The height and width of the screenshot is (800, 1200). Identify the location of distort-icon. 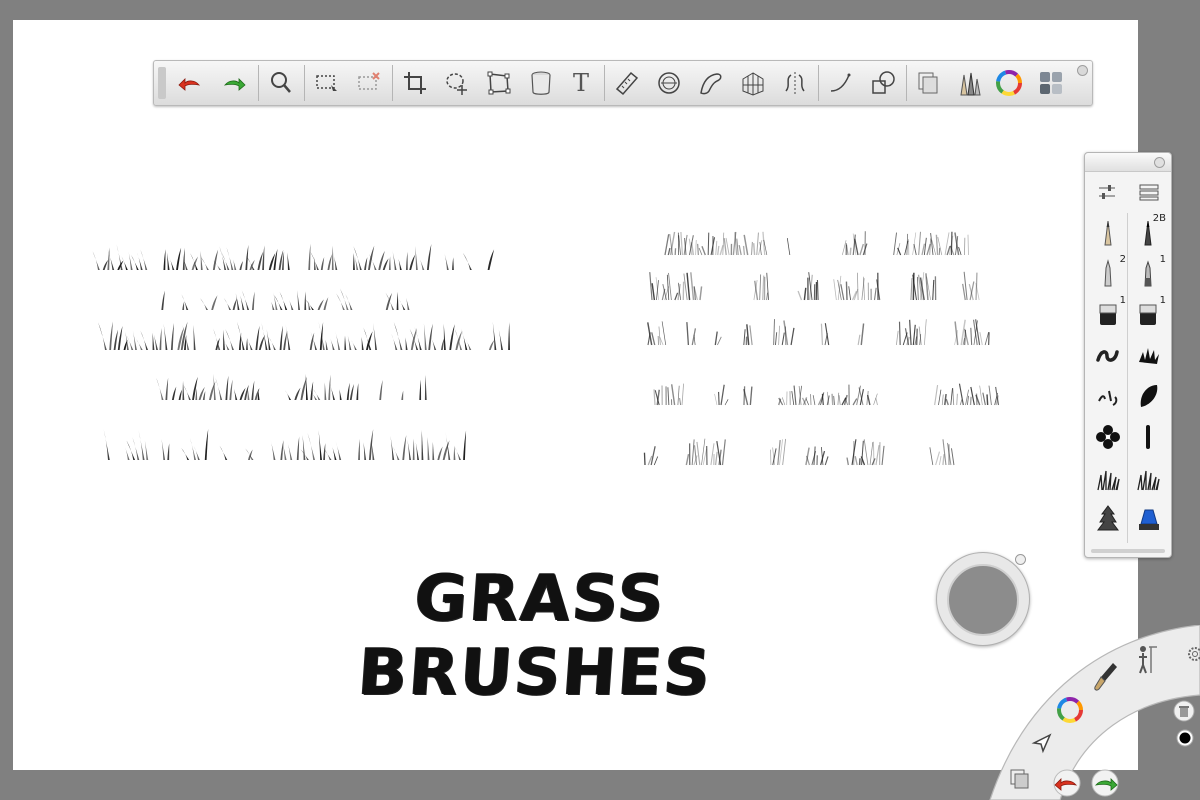
(499, 83).